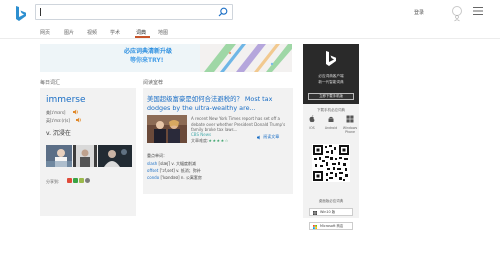 This screenshot has height=257, width=500. I want to click on microsoft-store-button: Microsoft 商店, so click(331, 226).